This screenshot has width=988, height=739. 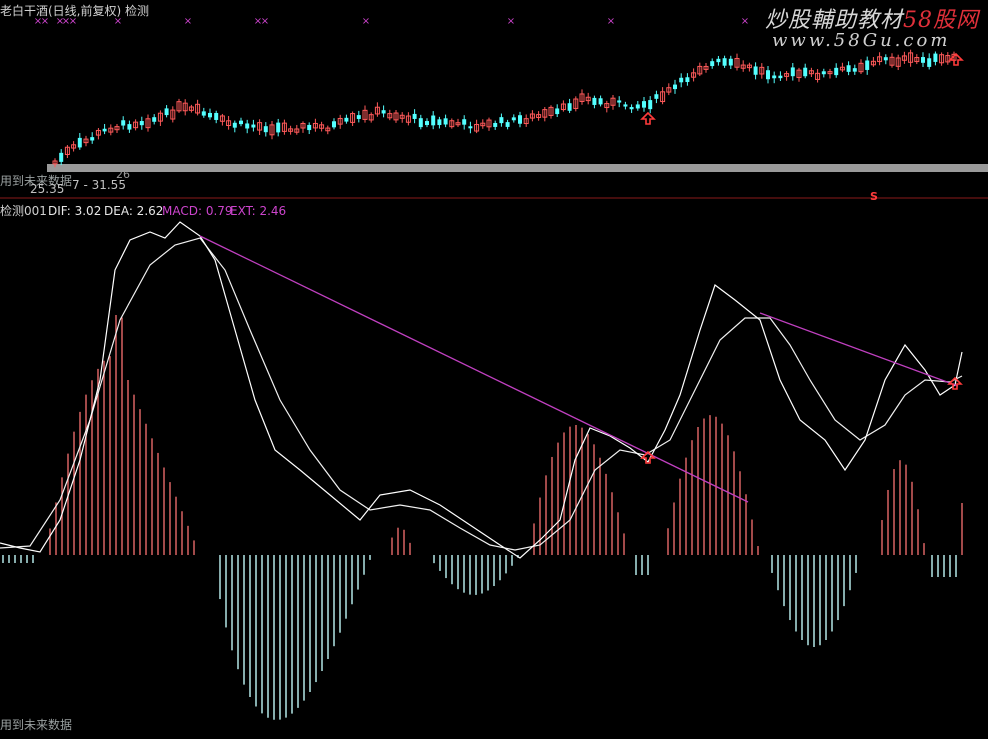 What do you see at coordinates (74, 11) in the screenshot?
I see `stock-title: 老白干酒(日线,前复权) 检测` at bounding box center [74, 11].